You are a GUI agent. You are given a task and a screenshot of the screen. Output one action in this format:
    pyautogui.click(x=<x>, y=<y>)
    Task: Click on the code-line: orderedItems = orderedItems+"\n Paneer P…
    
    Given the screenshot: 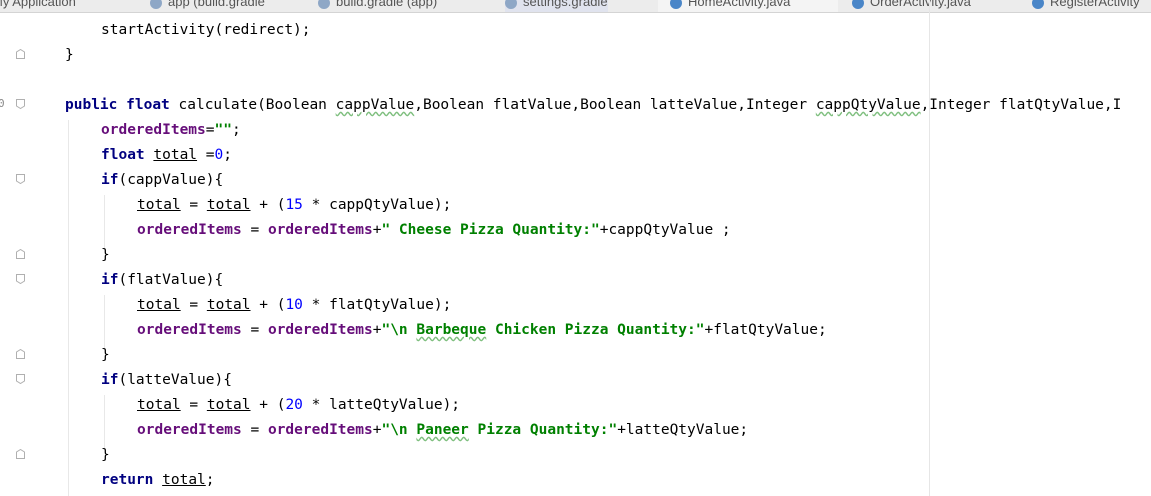 What is the action you would take?
    pyautogui.click(x=443, y=430)
    